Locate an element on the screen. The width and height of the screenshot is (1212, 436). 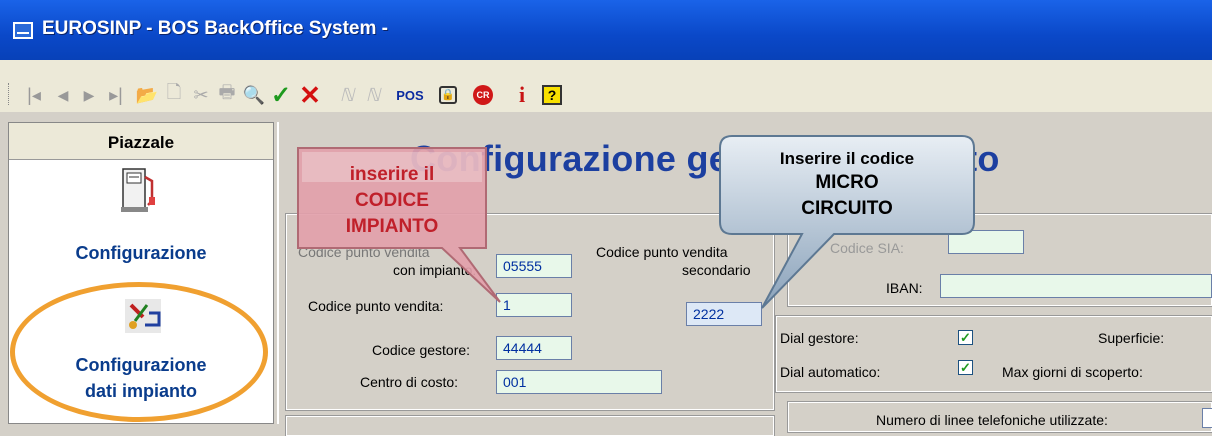
print-icon: 🖶 is located at coordinates (227, 94).